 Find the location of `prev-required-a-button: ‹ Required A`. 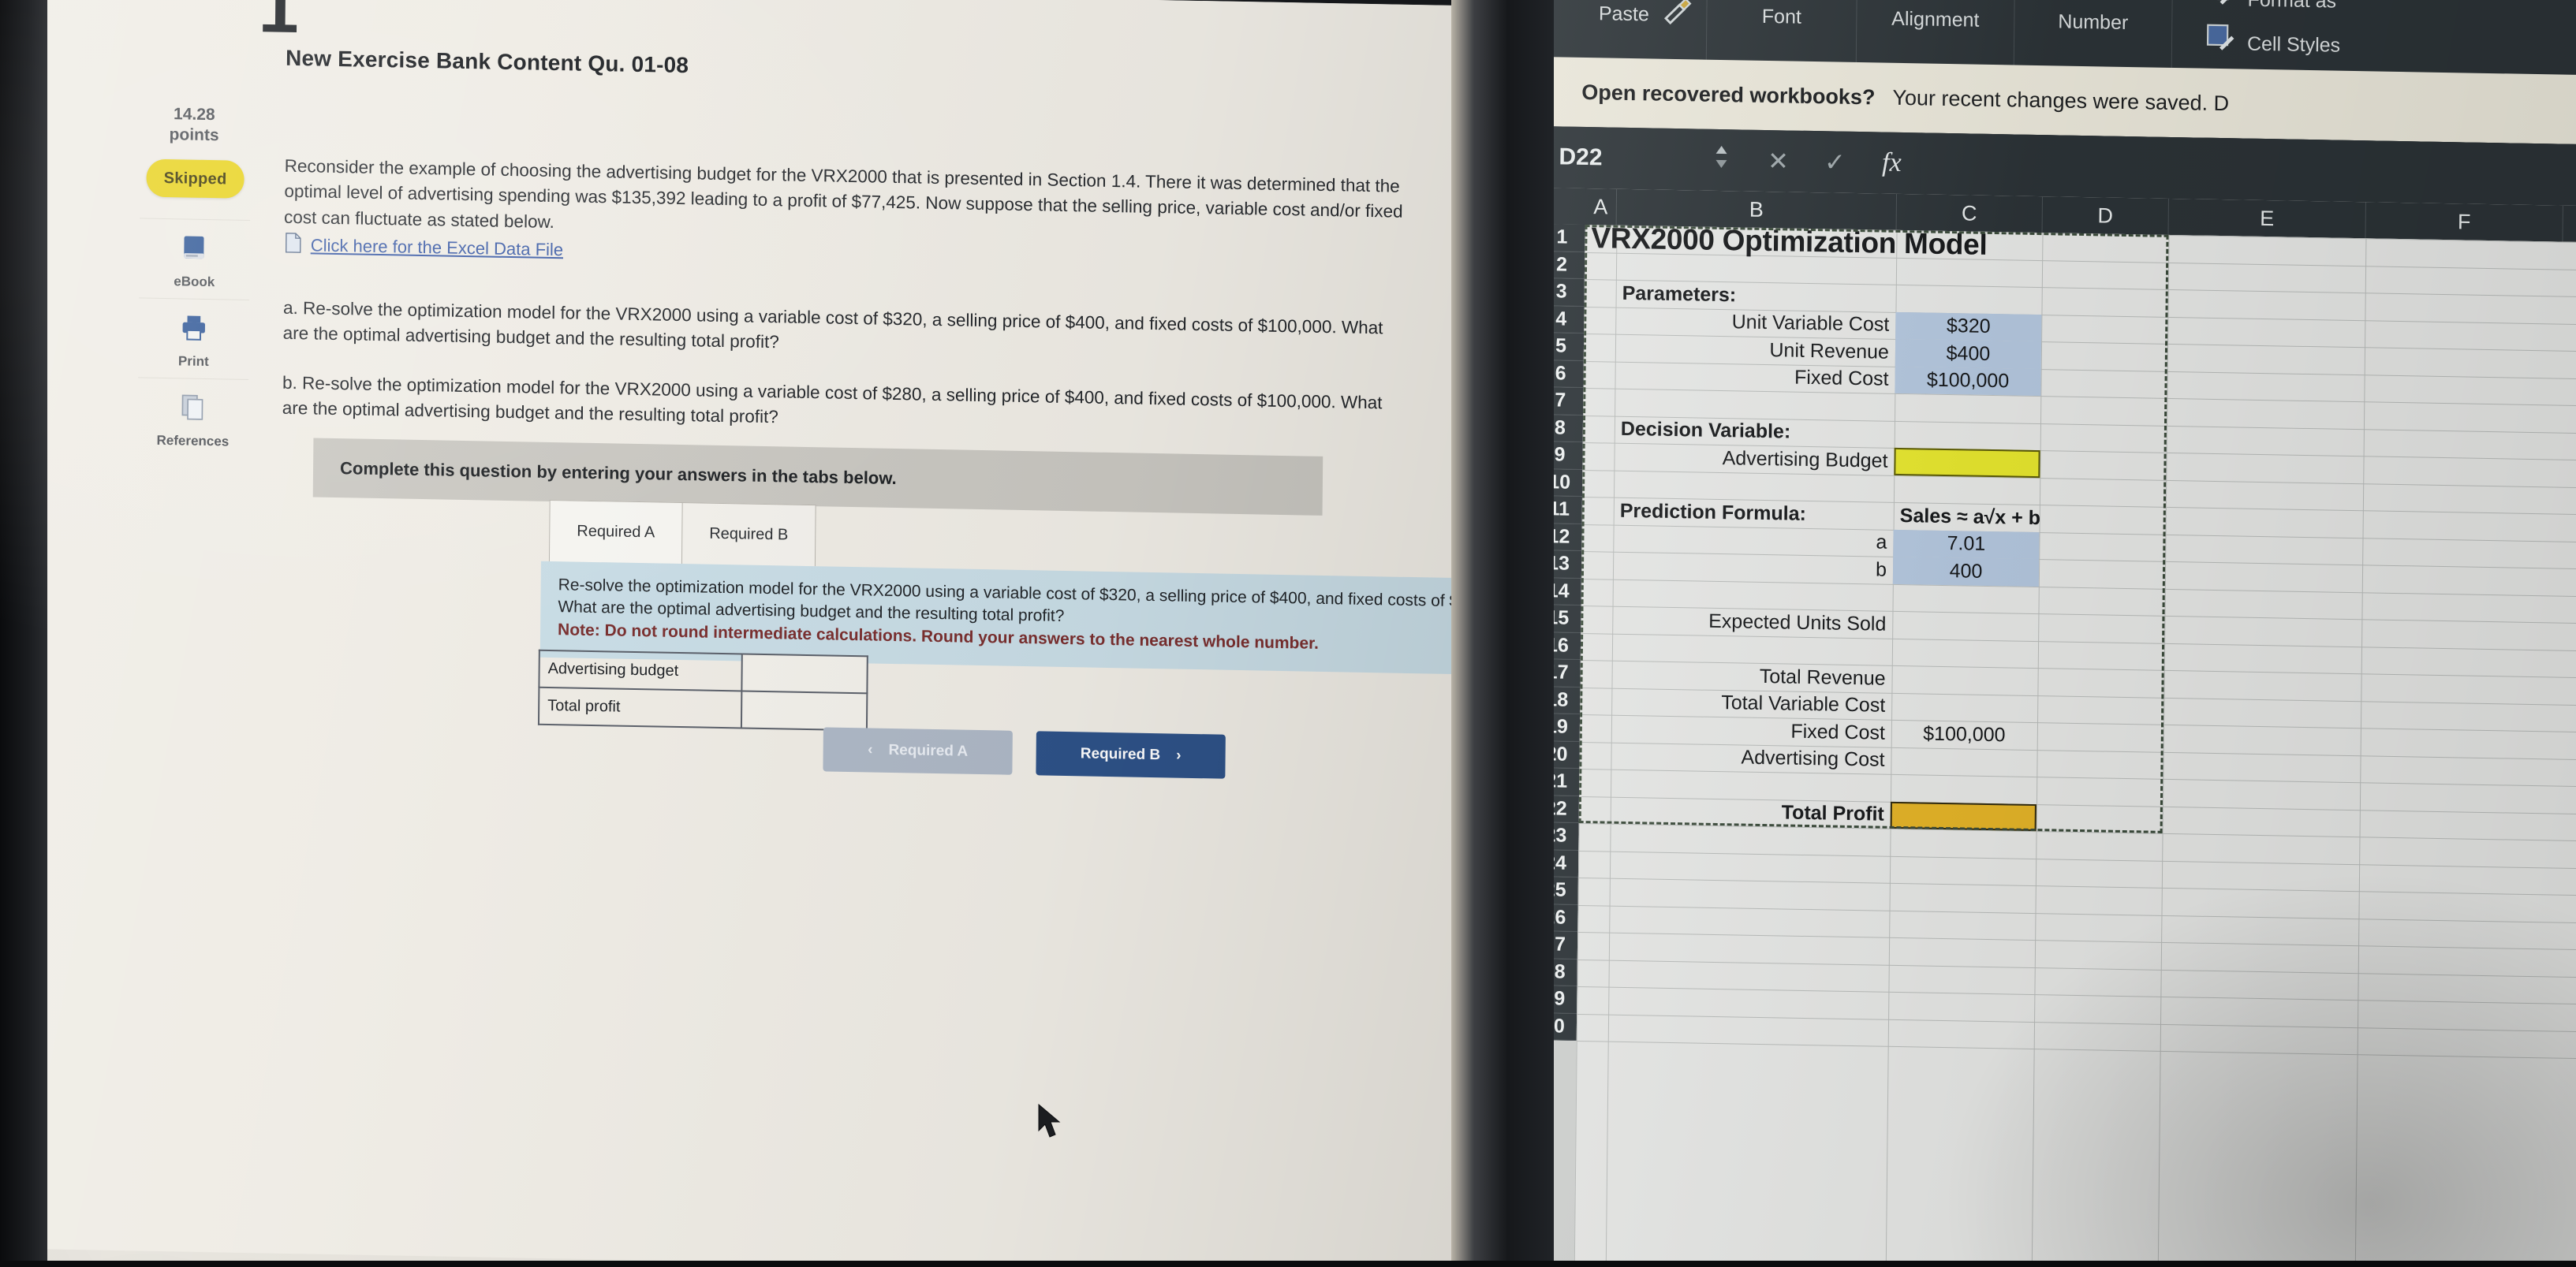

prev-required-a-button: ‹ Required A is located at coordinates (918, 751).